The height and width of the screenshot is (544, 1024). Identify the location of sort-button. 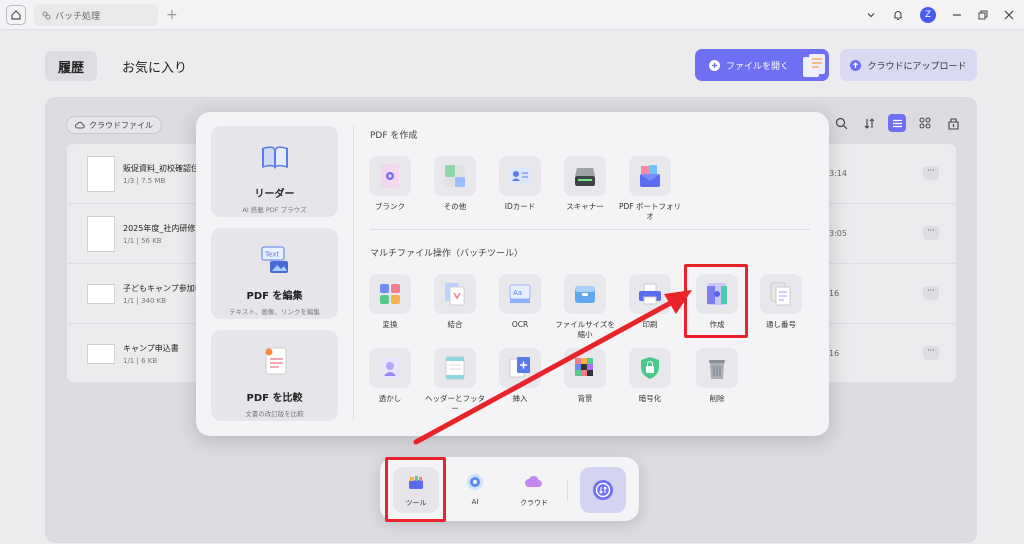
(869, 123).